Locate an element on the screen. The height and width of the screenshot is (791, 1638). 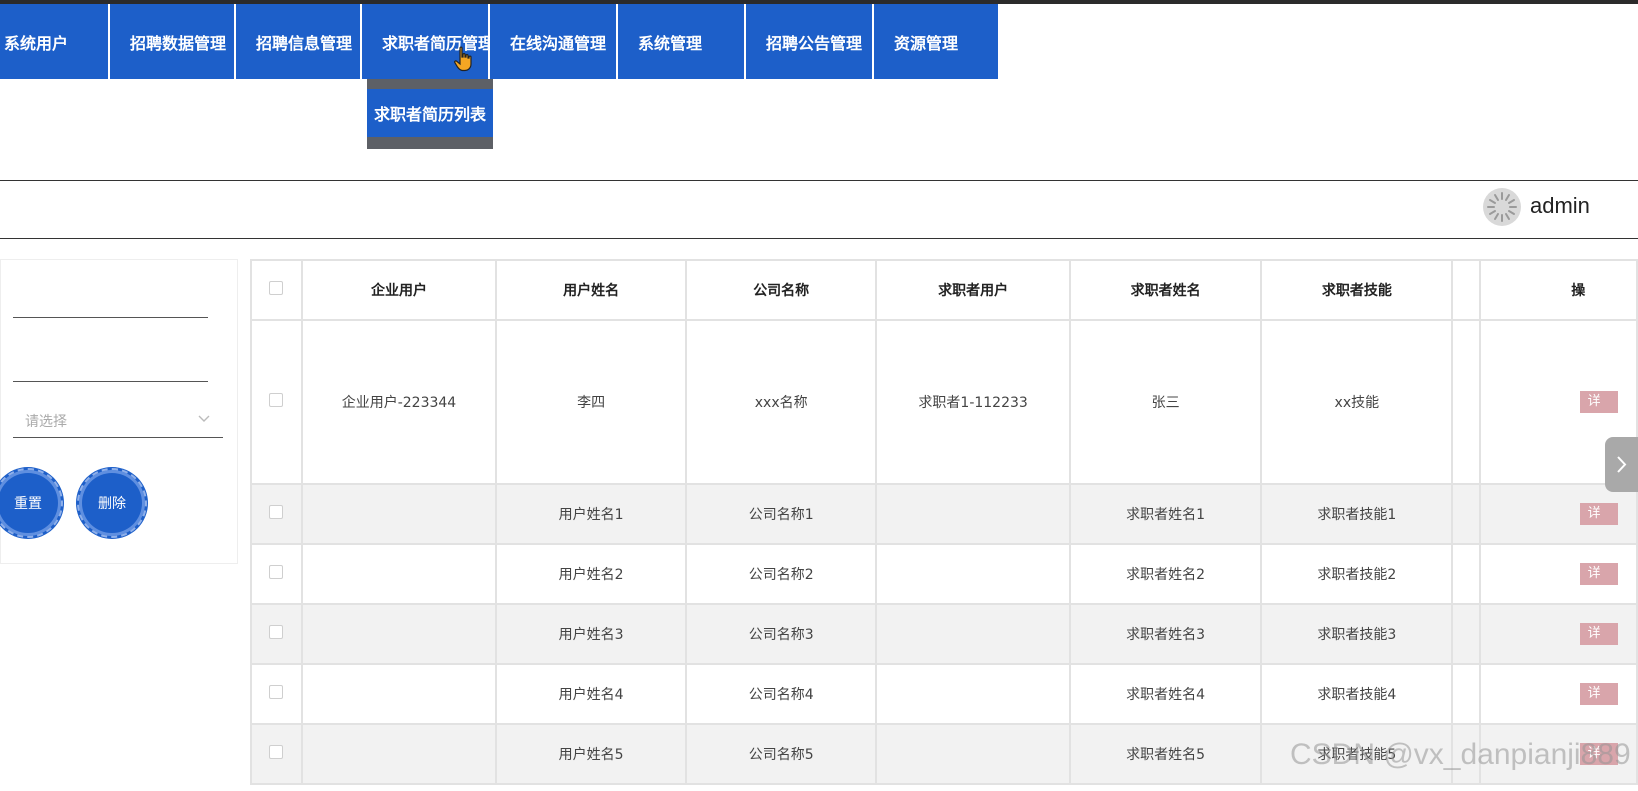
table-cell: 李四 is located at coordinates (591, 402).